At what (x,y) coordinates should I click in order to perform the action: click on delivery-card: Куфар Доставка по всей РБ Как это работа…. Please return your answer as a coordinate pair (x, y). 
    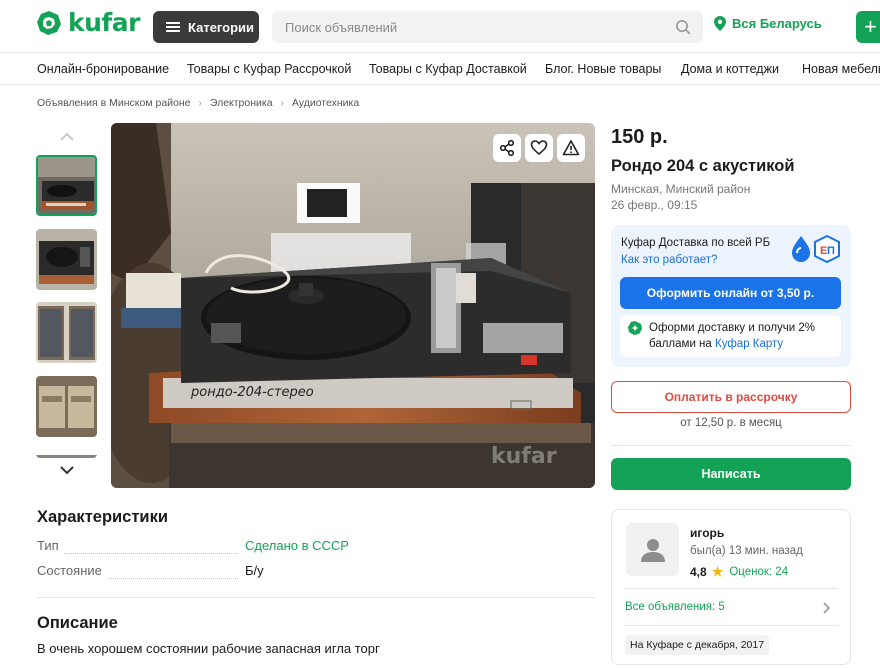
    Looking at the image, I should click on (731, 296).